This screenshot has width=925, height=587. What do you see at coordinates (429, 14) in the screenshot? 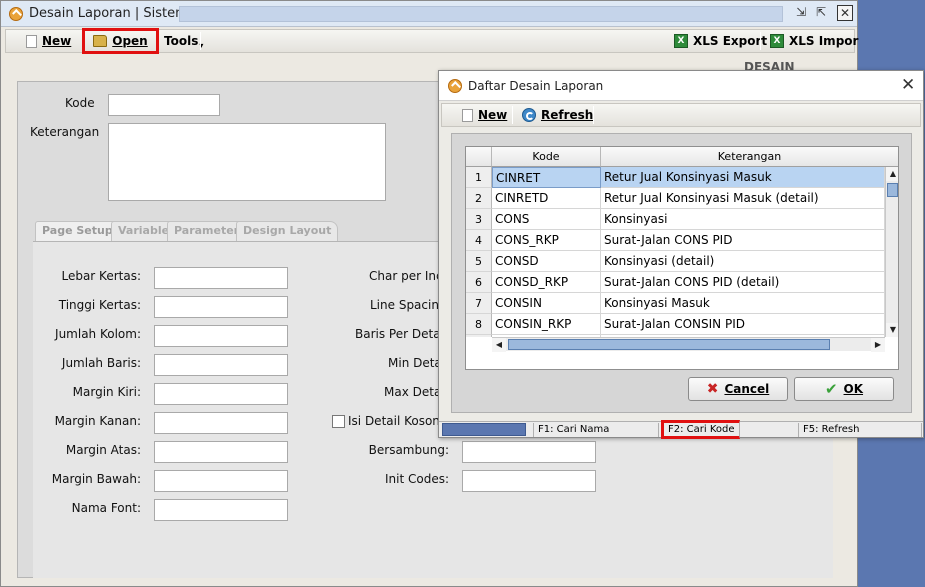
I see `main-title-bar: Desain Laporan | Sistem ⇲ ⇱ ✕` at bounding box center [429, 14].